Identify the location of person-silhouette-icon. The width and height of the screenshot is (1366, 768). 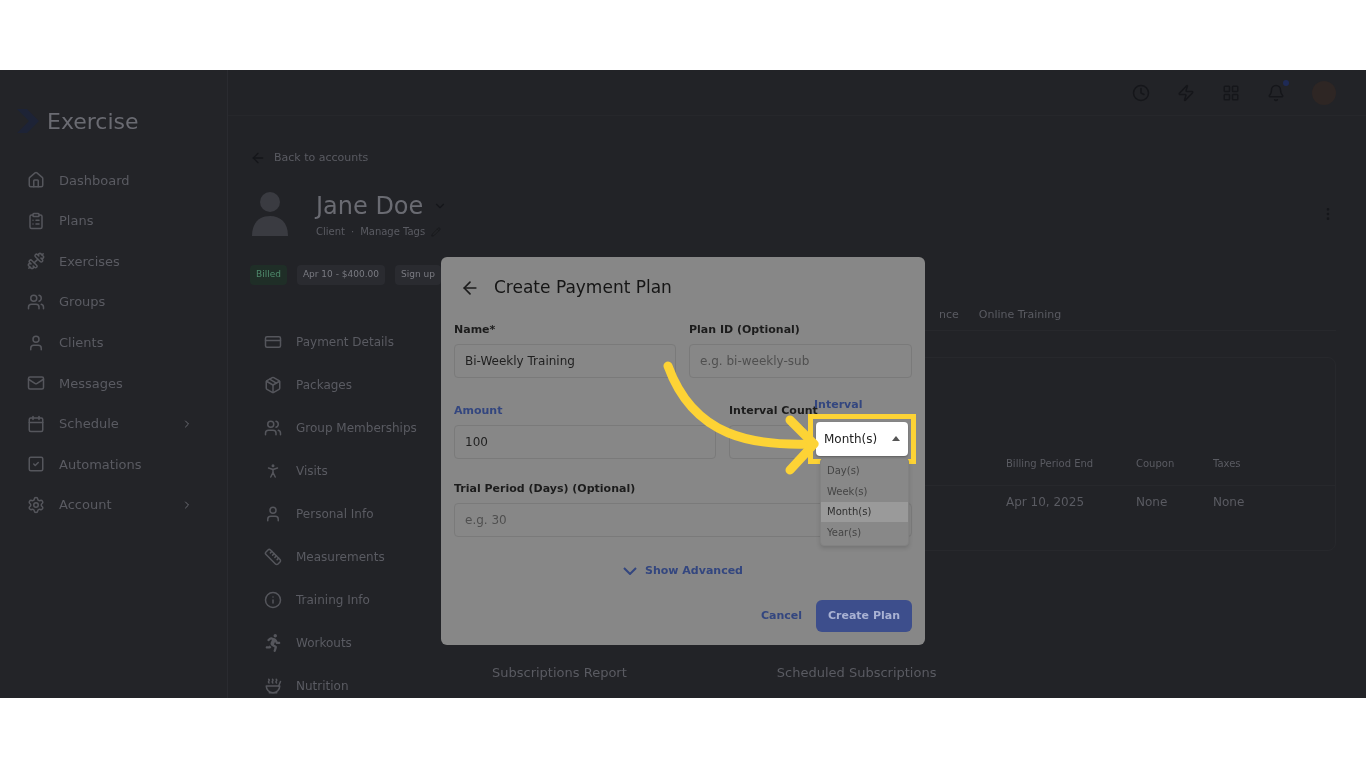
(270, 213).